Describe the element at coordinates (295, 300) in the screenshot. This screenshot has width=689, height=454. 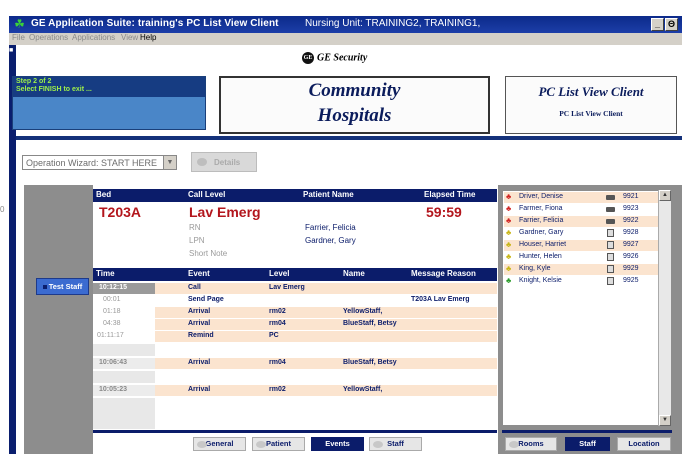
I see `event-row: 00:01 Send Page T203A Lav Emerg` at that location.